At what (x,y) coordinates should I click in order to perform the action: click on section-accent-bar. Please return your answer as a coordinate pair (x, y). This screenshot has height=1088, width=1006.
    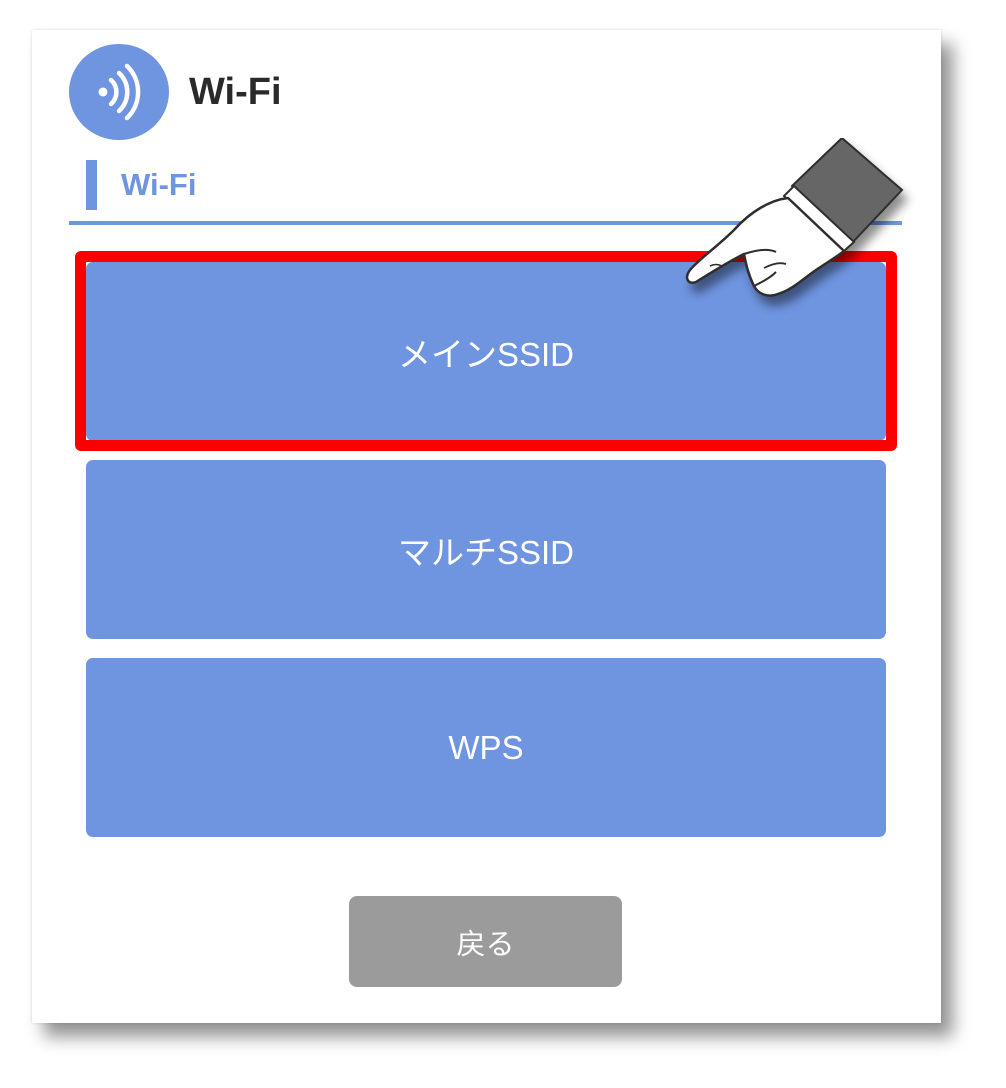
    Looking at the image, I should click on (91, 185).